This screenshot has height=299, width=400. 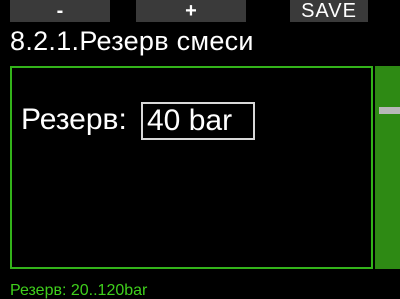 What do you see at coordinates (74, 119) in the screenshot?
I see `reserve-label: Резерв:` at bounding box center [74, 119].